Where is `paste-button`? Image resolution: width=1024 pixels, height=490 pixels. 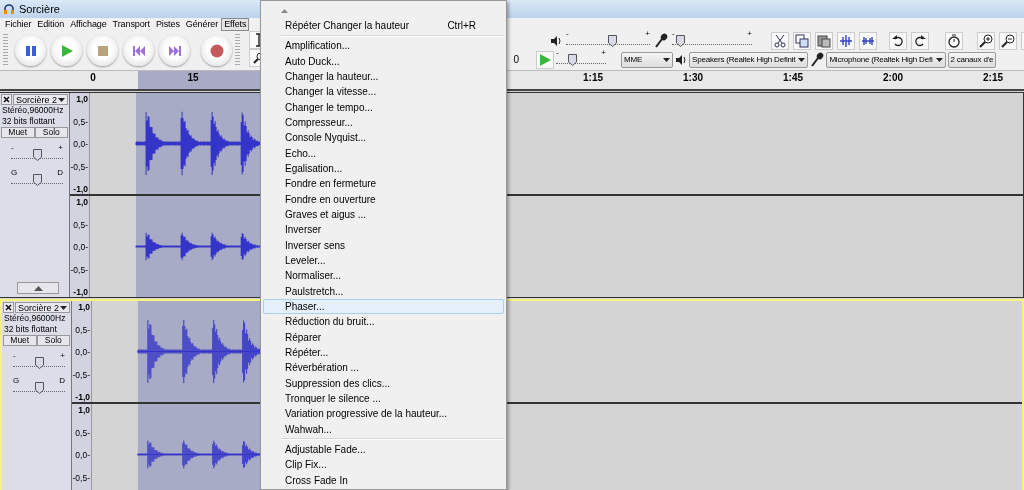 paste-button is located at coordinates (824, 40).